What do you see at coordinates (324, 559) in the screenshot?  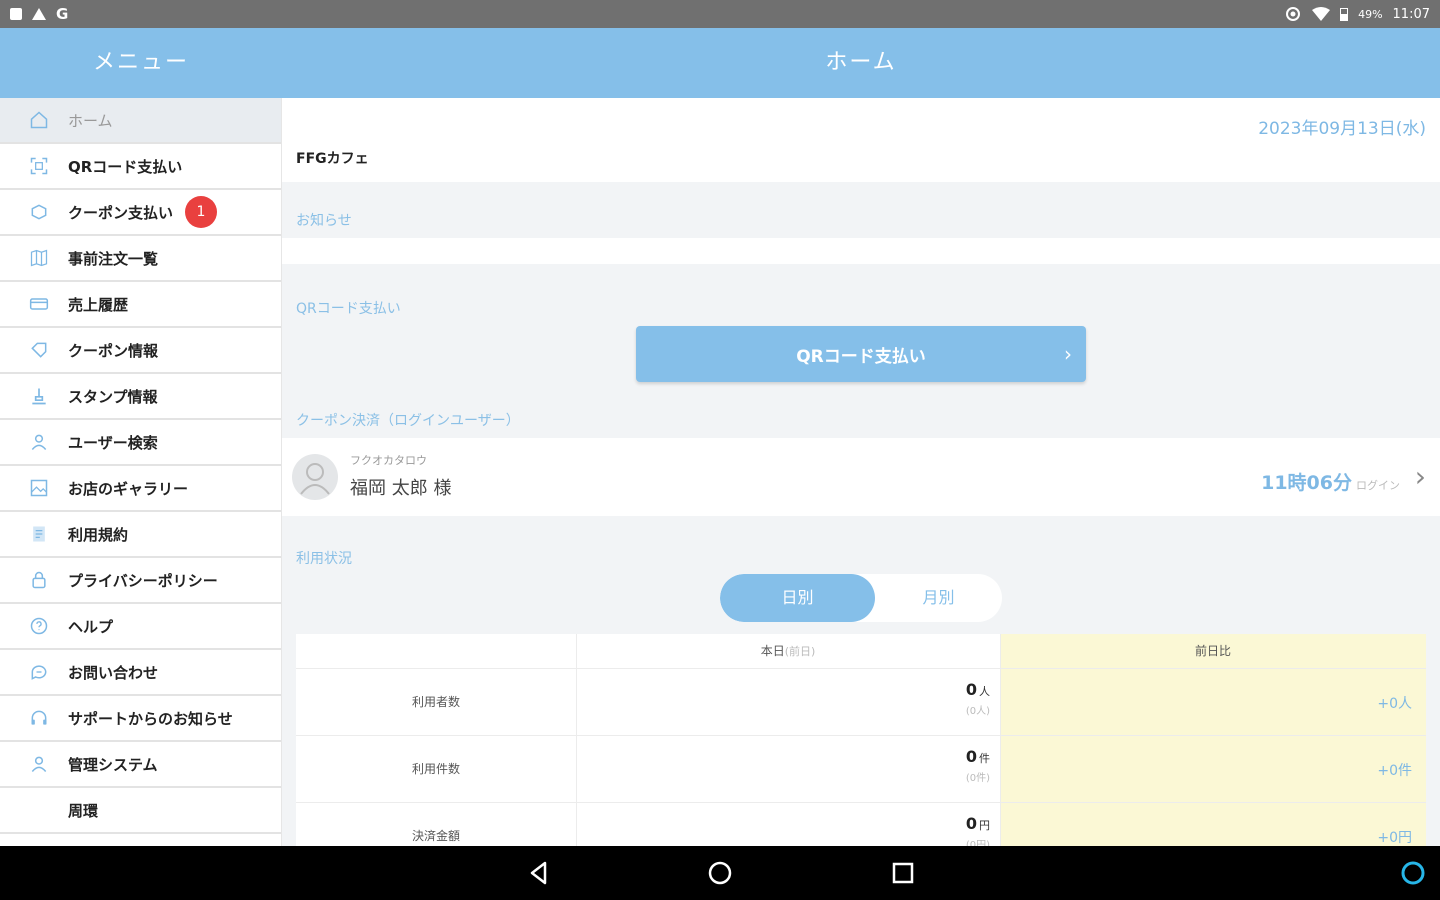 I see `usage-section-label: 利用状況` at bounding box center [324, 559].